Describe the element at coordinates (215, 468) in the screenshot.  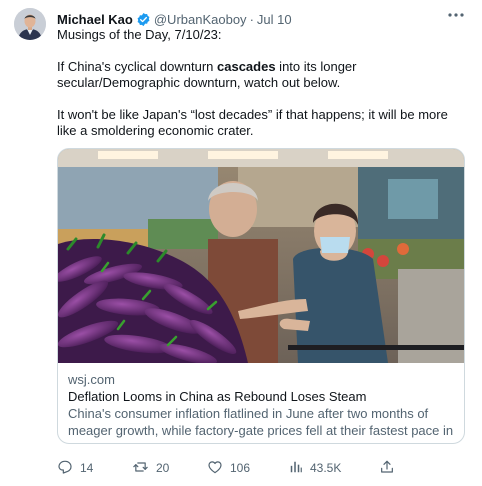
I see `heart-icon` at that location.